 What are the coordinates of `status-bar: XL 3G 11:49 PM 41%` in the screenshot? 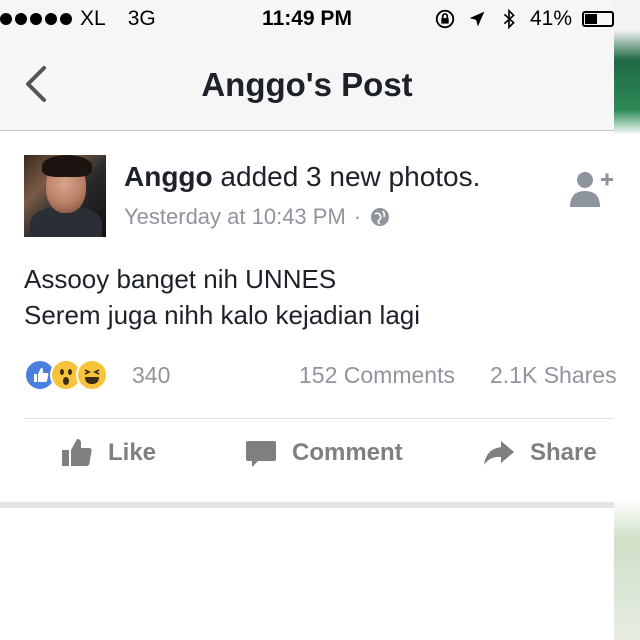 It's located at (307, 20).